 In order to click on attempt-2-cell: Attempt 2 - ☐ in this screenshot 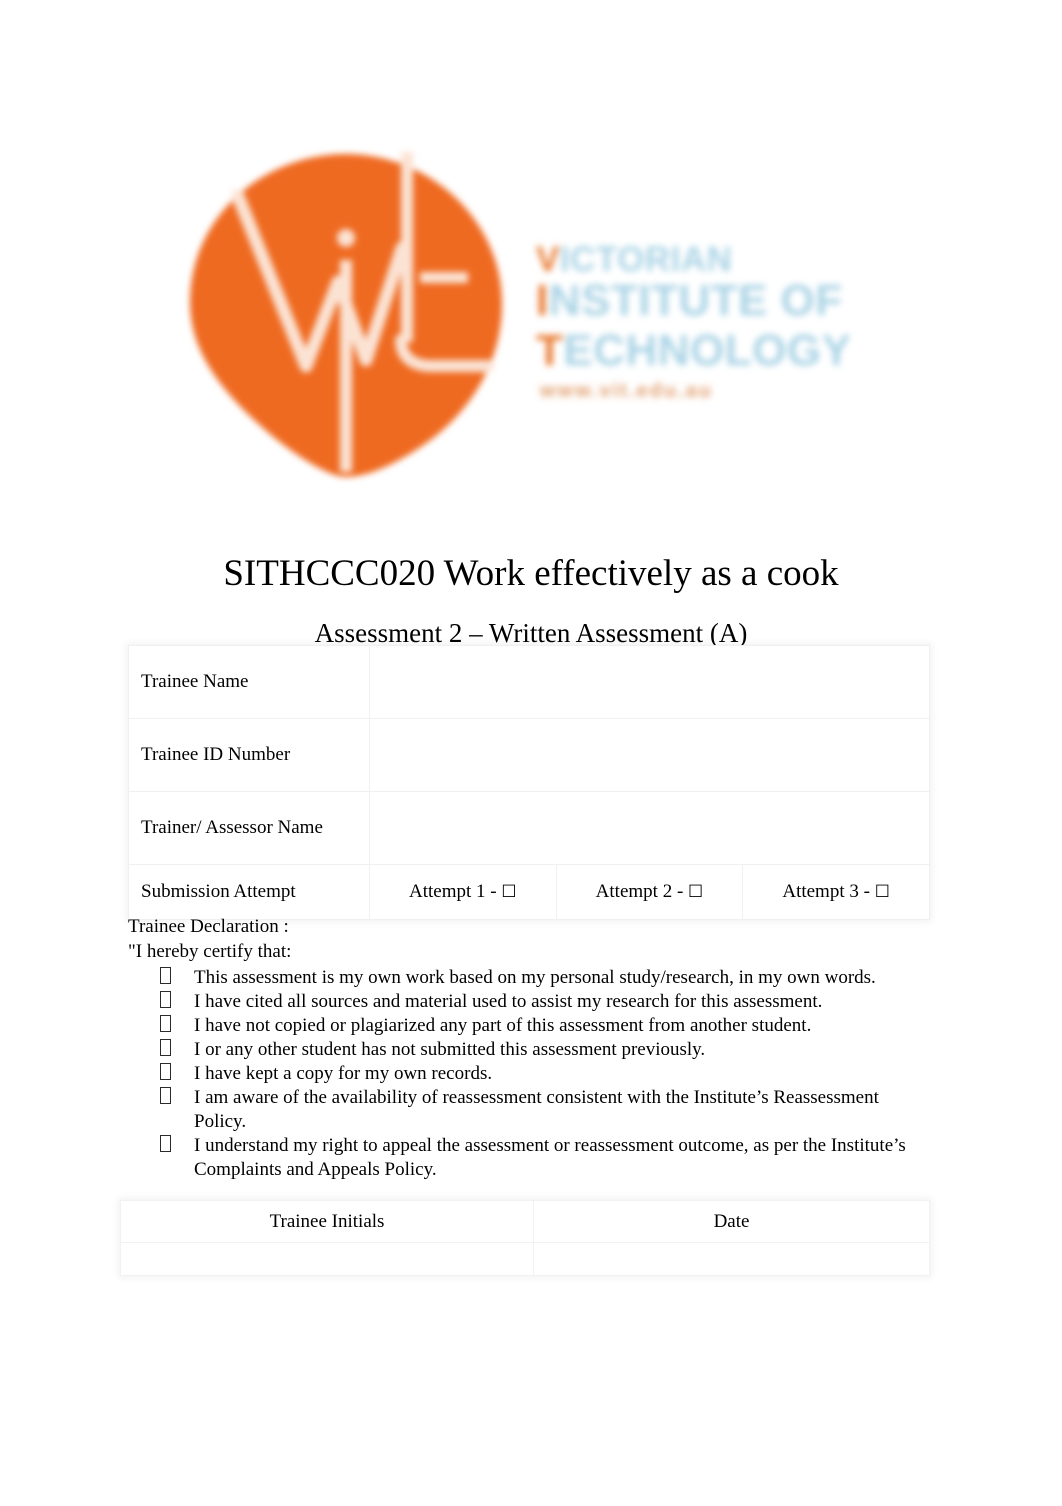, I will do `click(649, 892)`.